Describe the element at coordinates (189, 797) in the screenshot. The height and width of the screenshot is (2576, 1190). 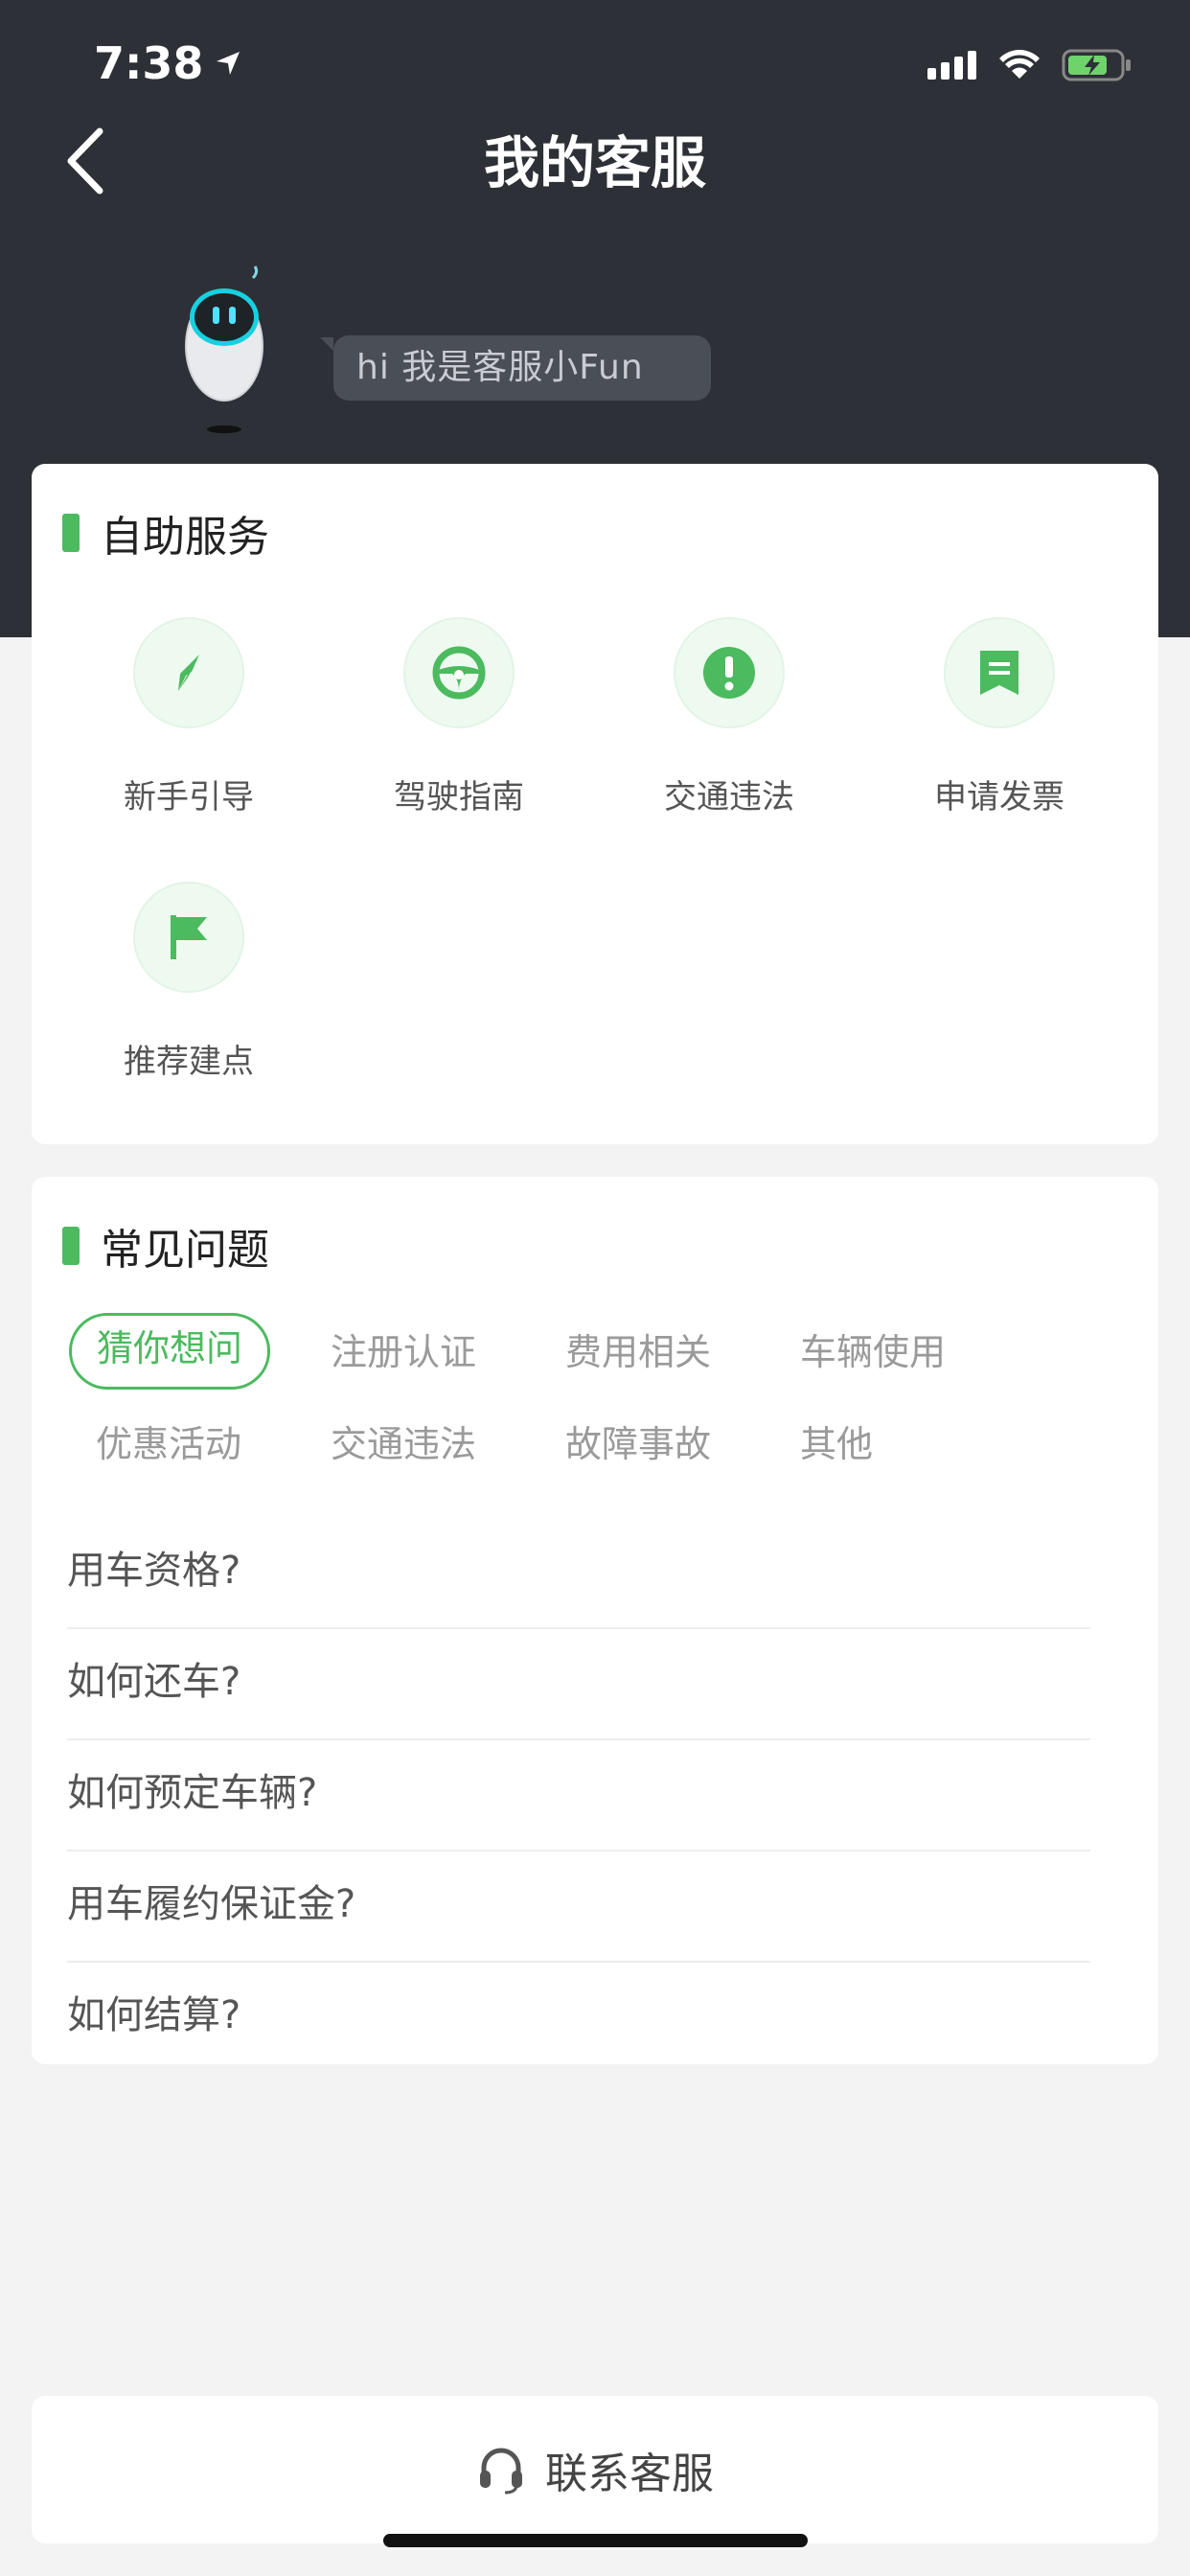
I see `service-label: 新手引导` at that location.